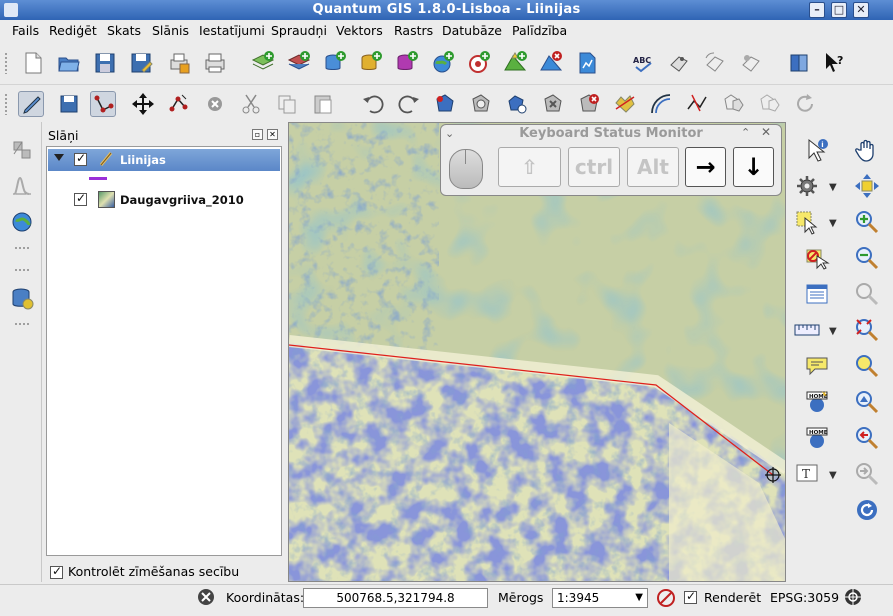 The image size is (893, 616). Describe the element at coordinates (745, 132) in the screenshot. I see `shade-icon: ⌃` at that location.